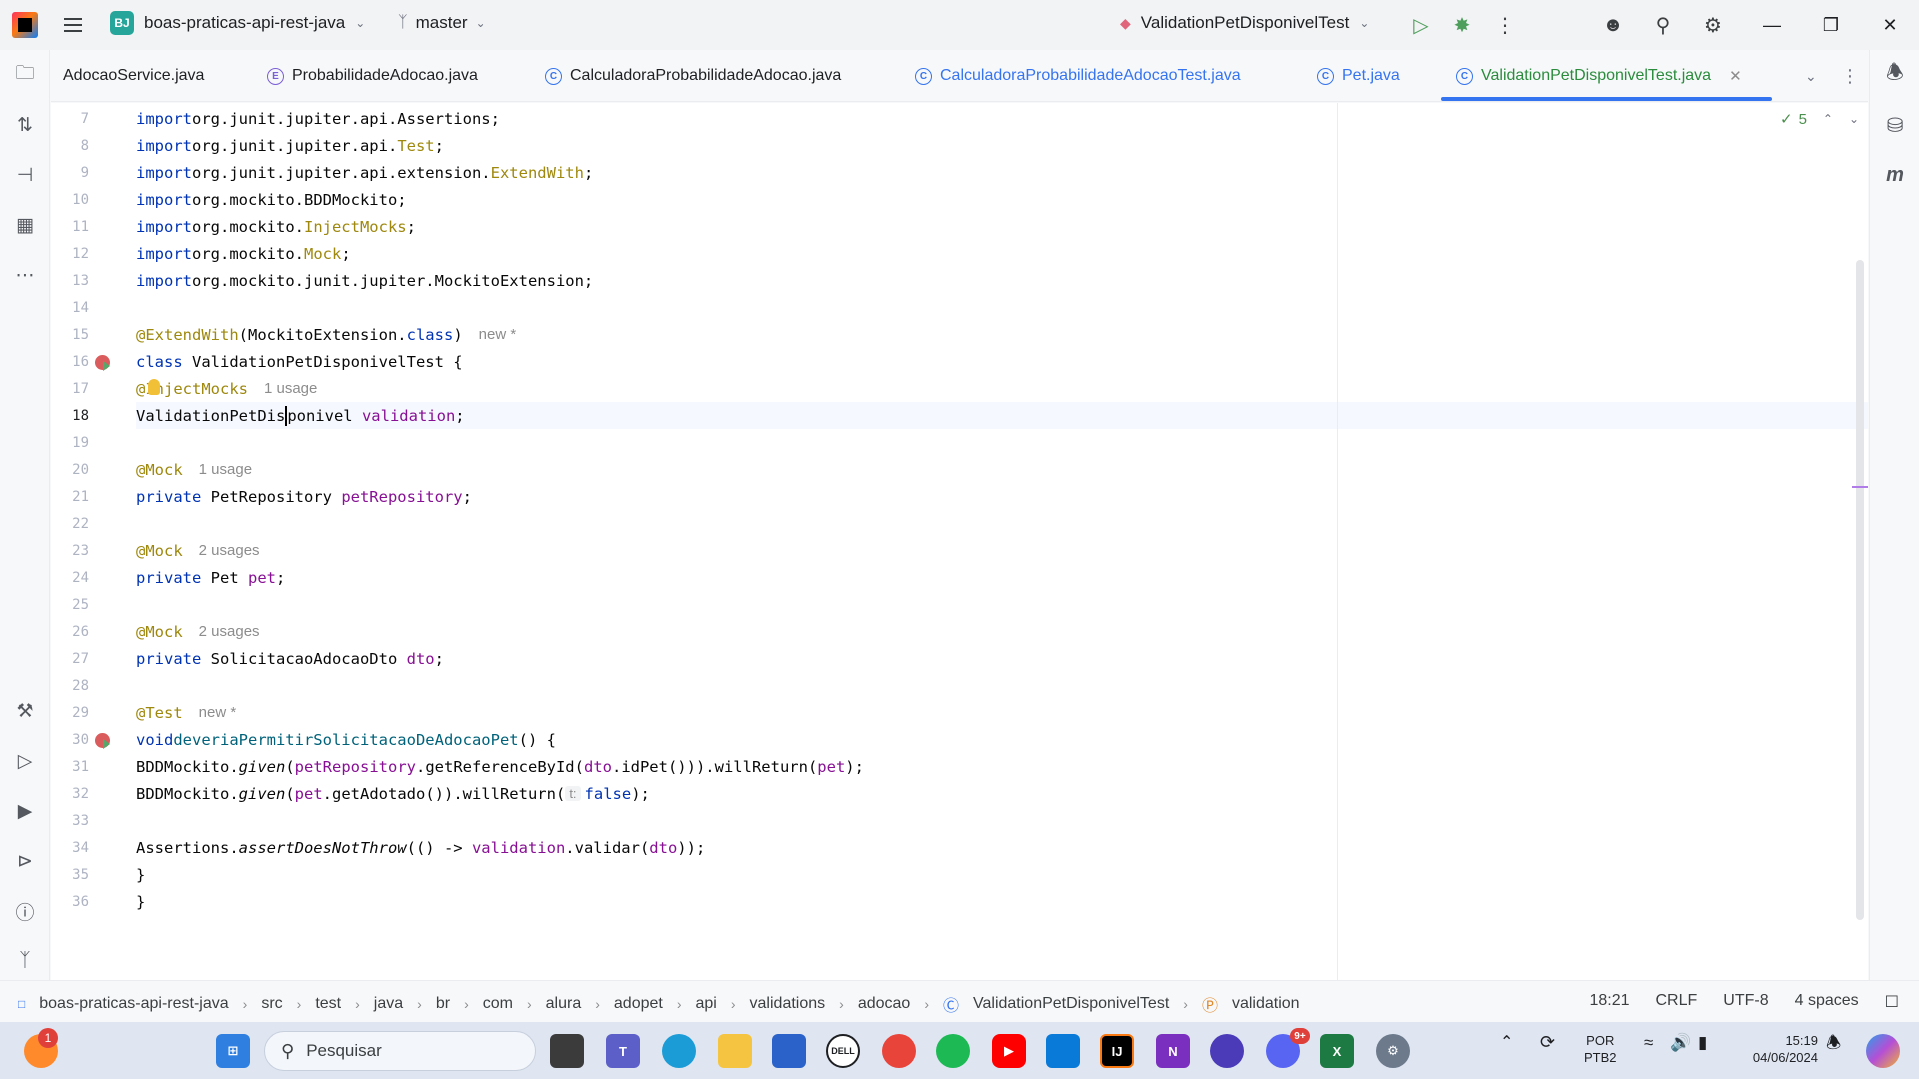 The image size is (1919, 1079). What do you see at coordinates (25, 175) in the screenshot?
I see `commit-icon: ⊣` at bounding box center [25, 175].